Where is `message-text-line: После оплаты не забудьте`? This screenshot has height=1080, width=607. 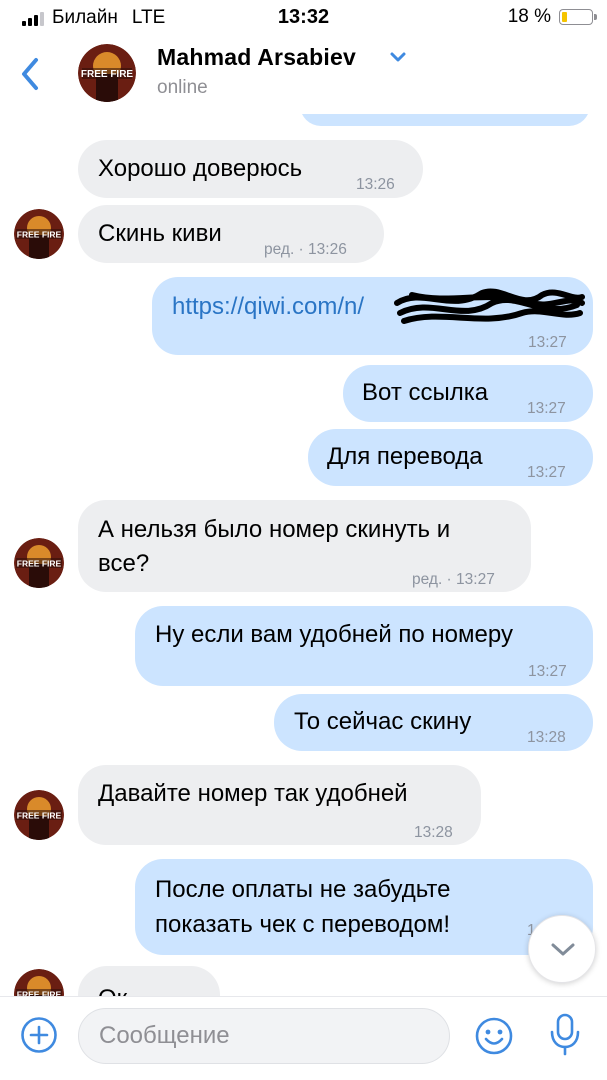
message-text-line: После оплаты не забудьте is located at coordinates (303, 889).